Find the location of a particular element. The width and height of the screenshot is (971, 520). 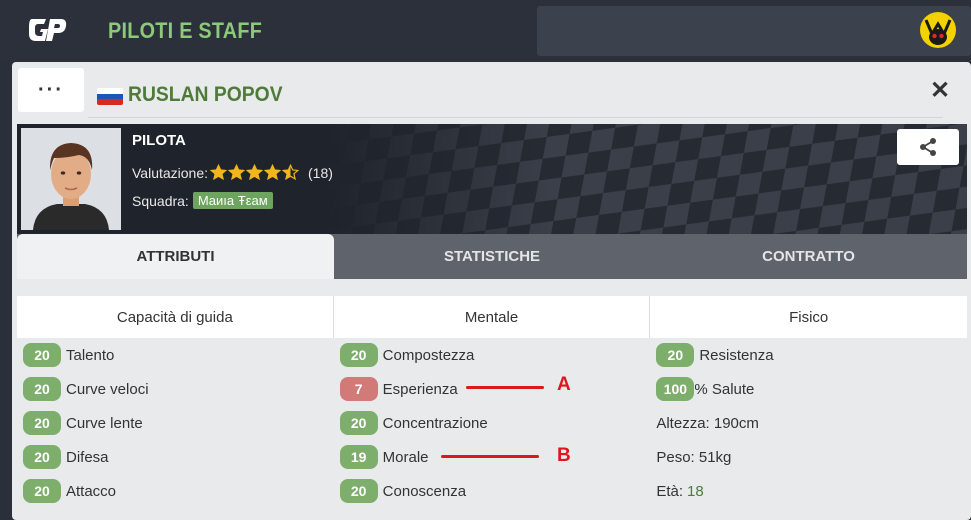

attributes-header: Capacità di guida Mentale Fisico is located at coordinates (492, 317).